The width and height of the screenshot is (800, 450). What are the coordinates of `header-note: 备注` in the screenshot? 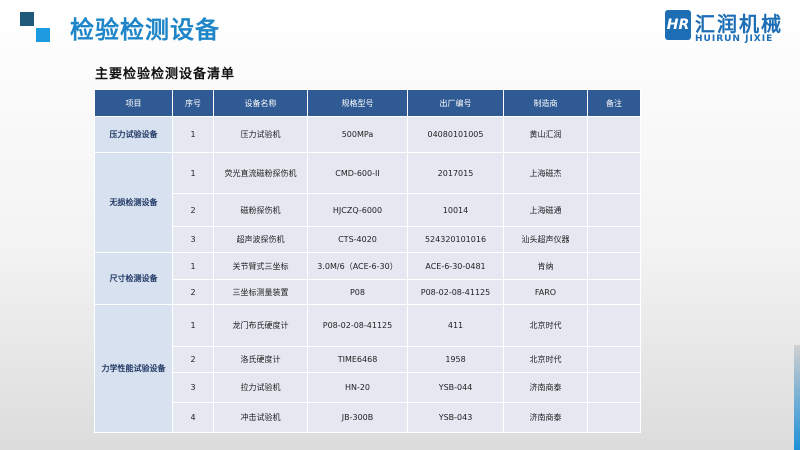 It's located at (614, 103).